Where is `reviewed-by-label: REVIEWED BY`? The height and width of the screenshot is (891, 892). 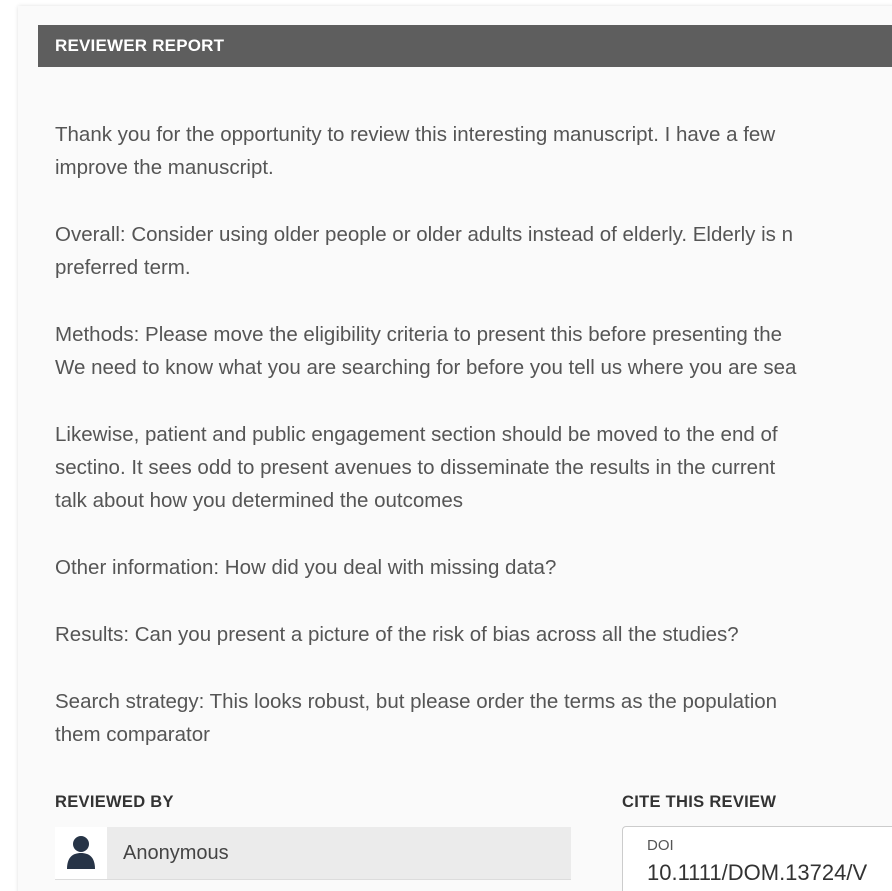 reviewed-by-label: REVIEWED BY is located at coordinates (114, 802).